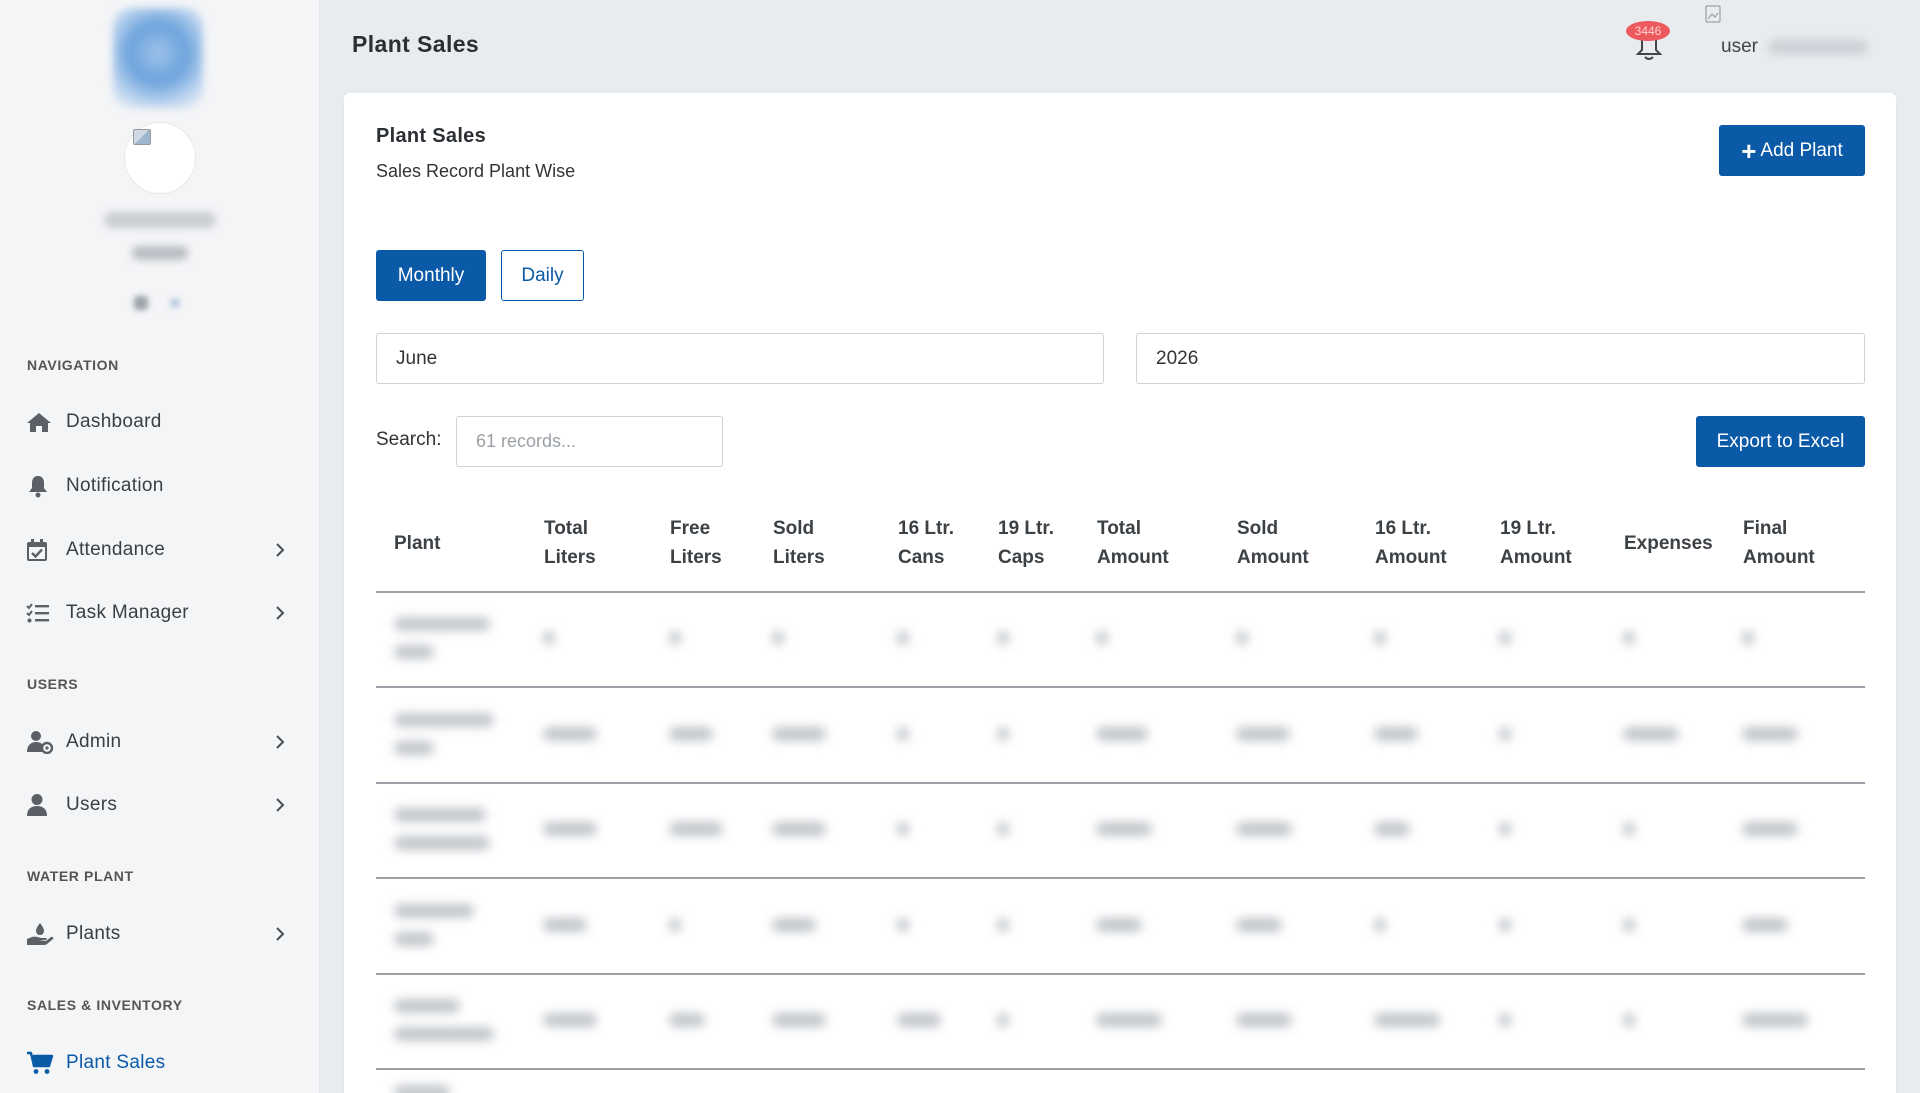 This screenshot has width=1920, height=1093. Describe the element at coordinates (589, 441) in the screenshot. I see `search-input` at that location.